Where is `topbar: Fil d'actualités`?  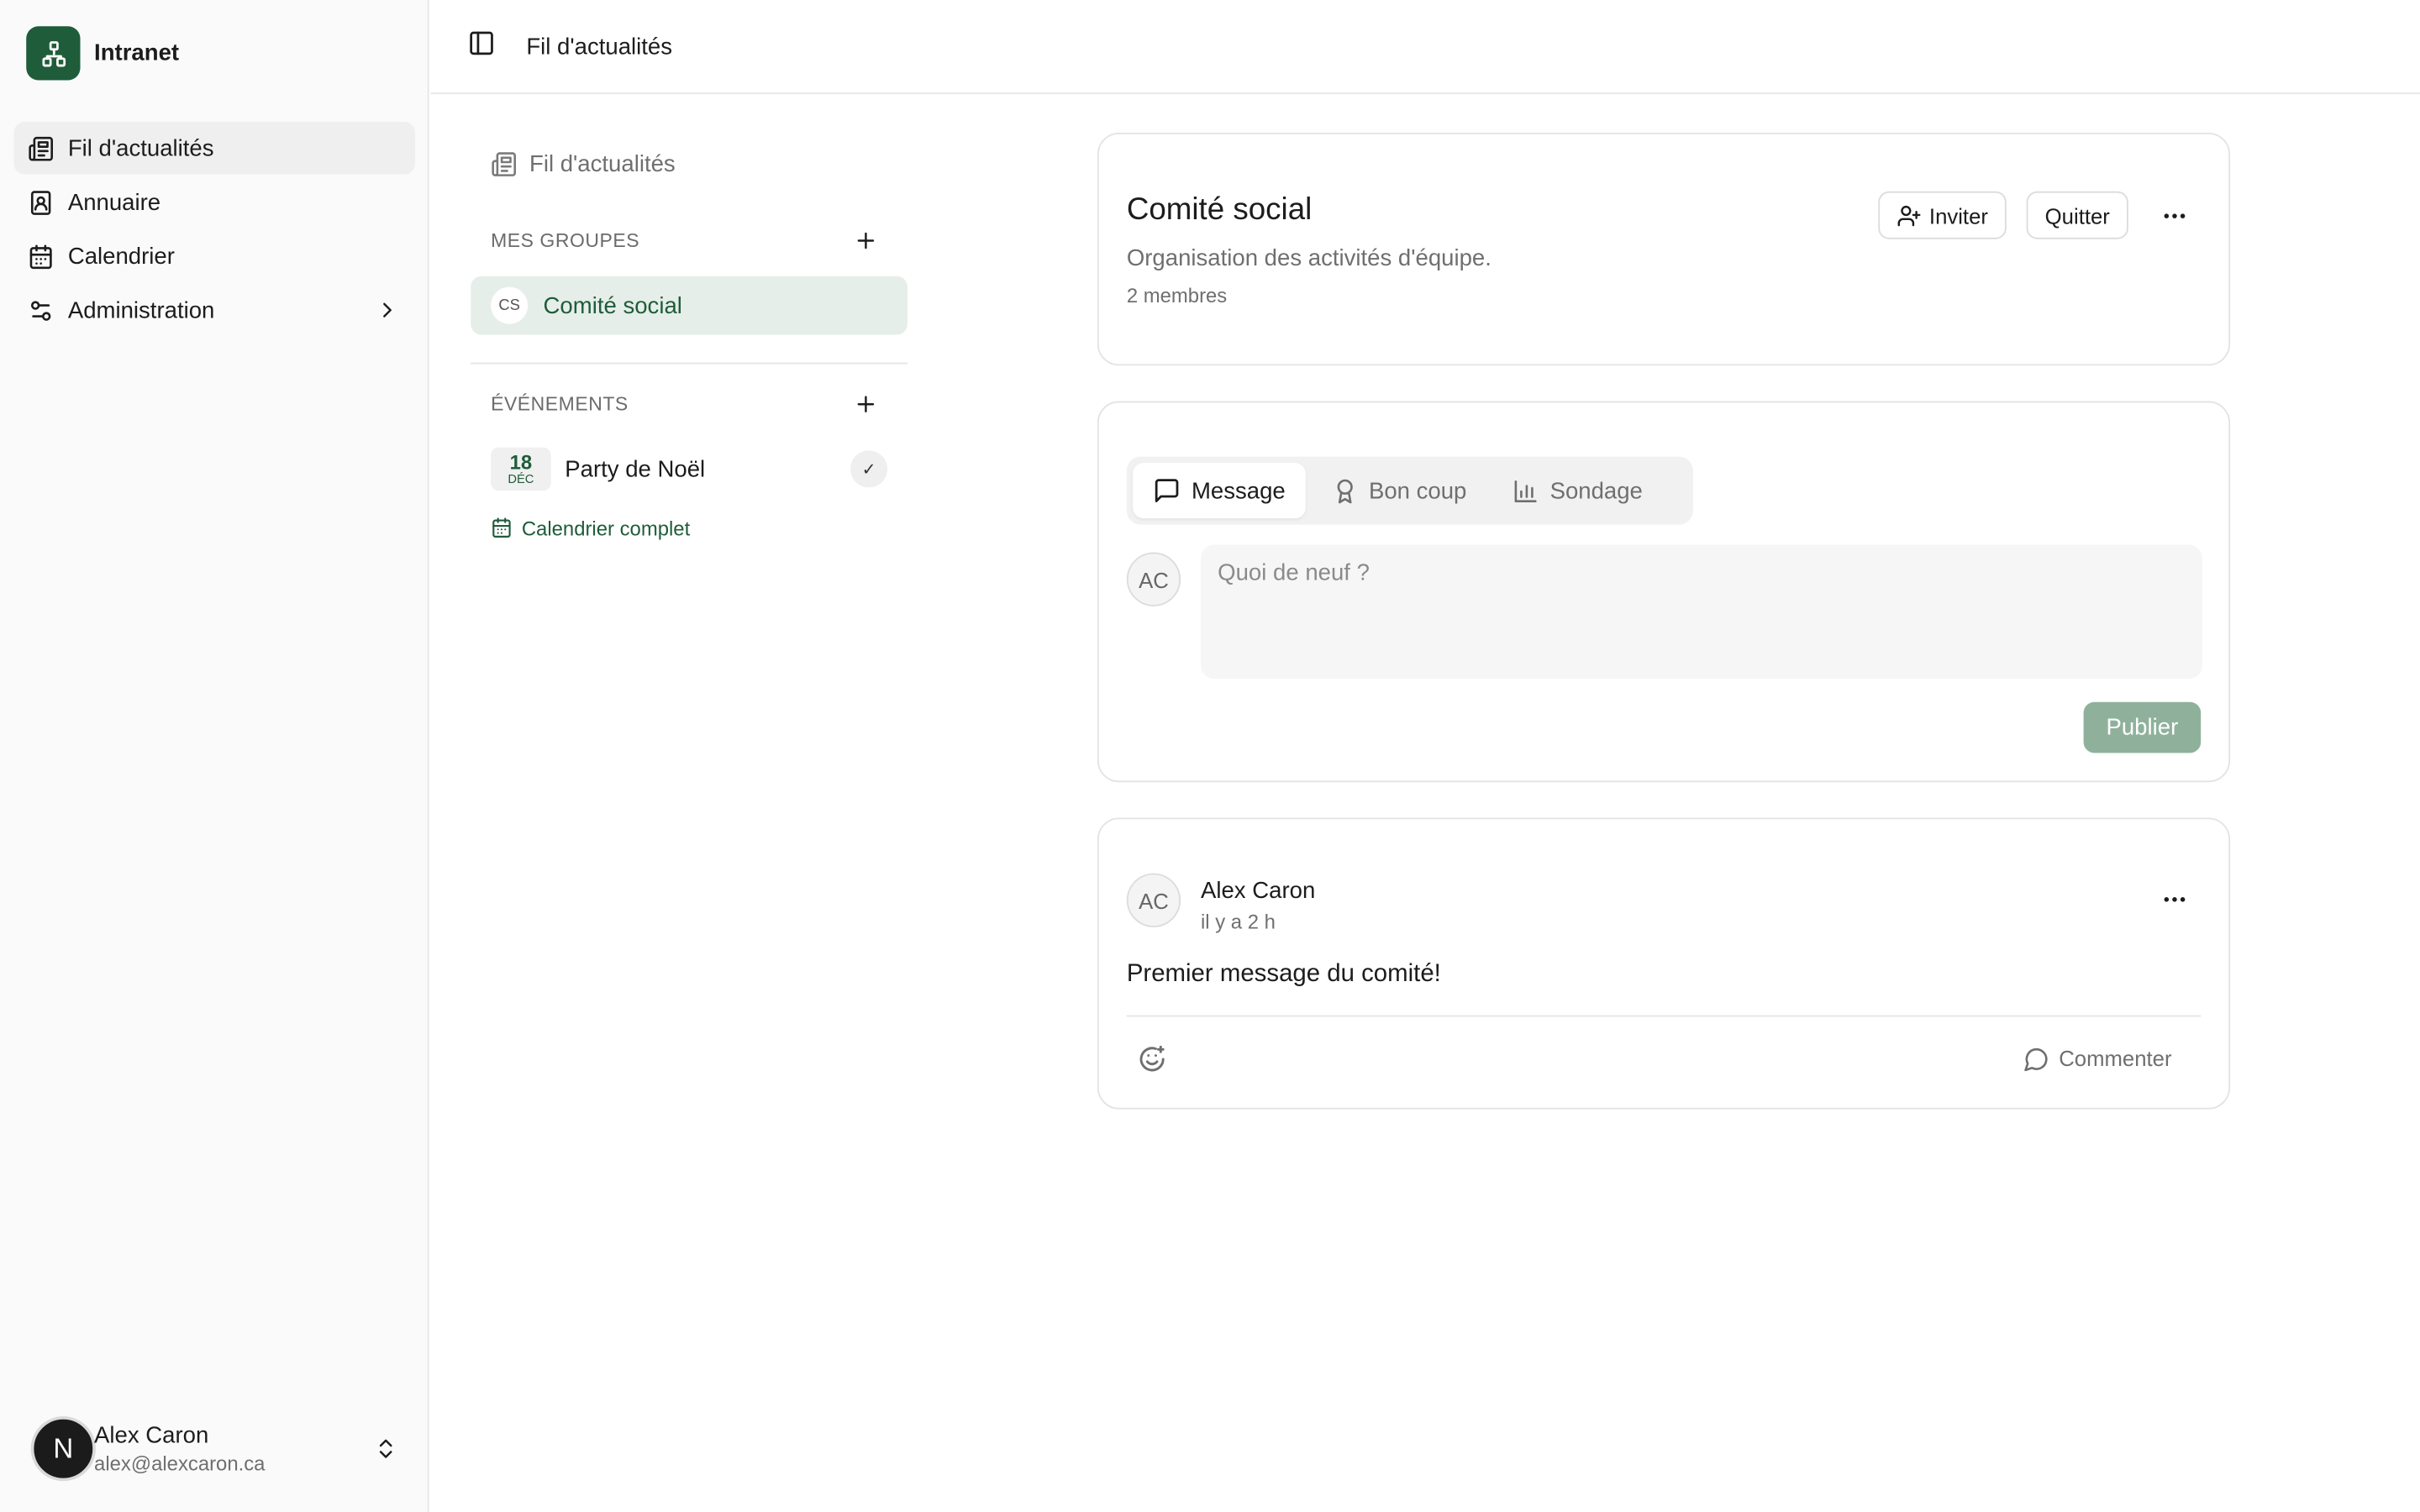
topbar: Fil d'actualités is located at coordinates (1425, 47).